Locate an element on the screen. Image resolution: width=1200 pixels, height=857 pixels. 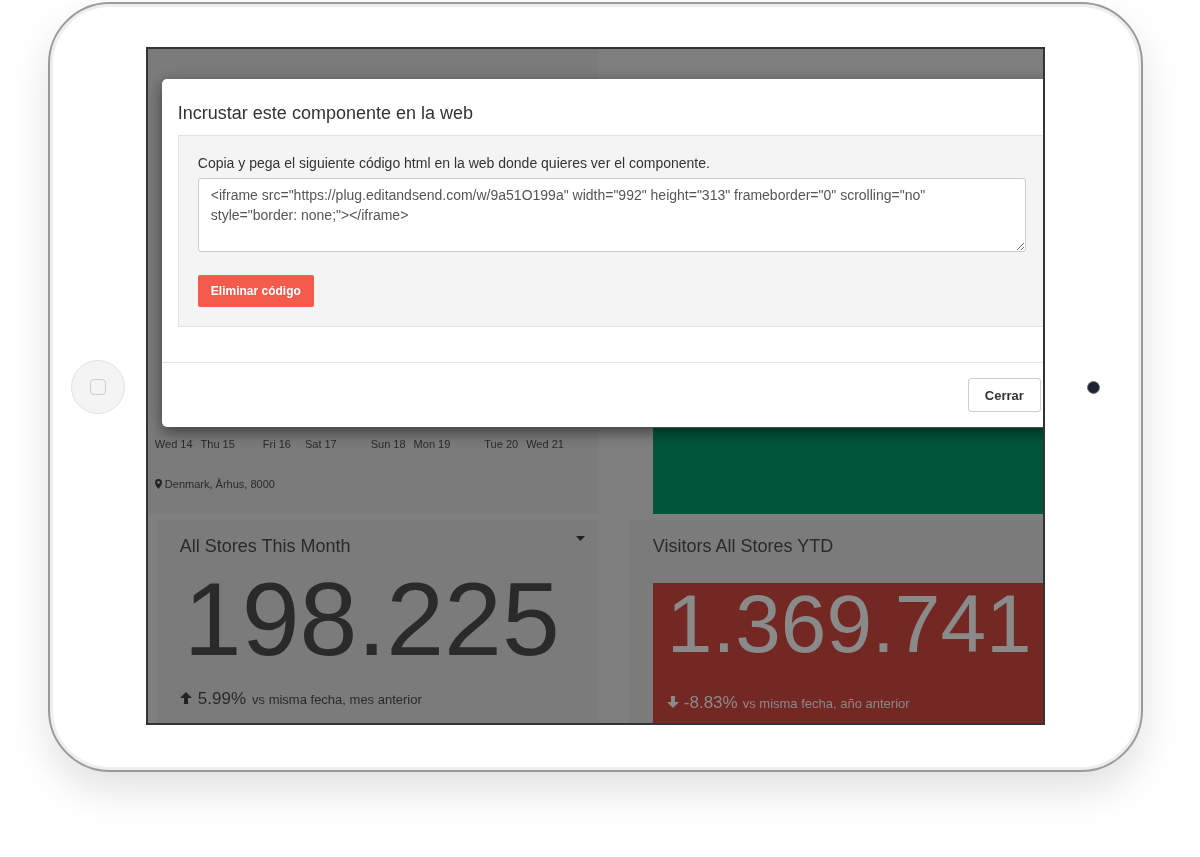
day-label: Mon 19 is located at coordinates (432, 444).